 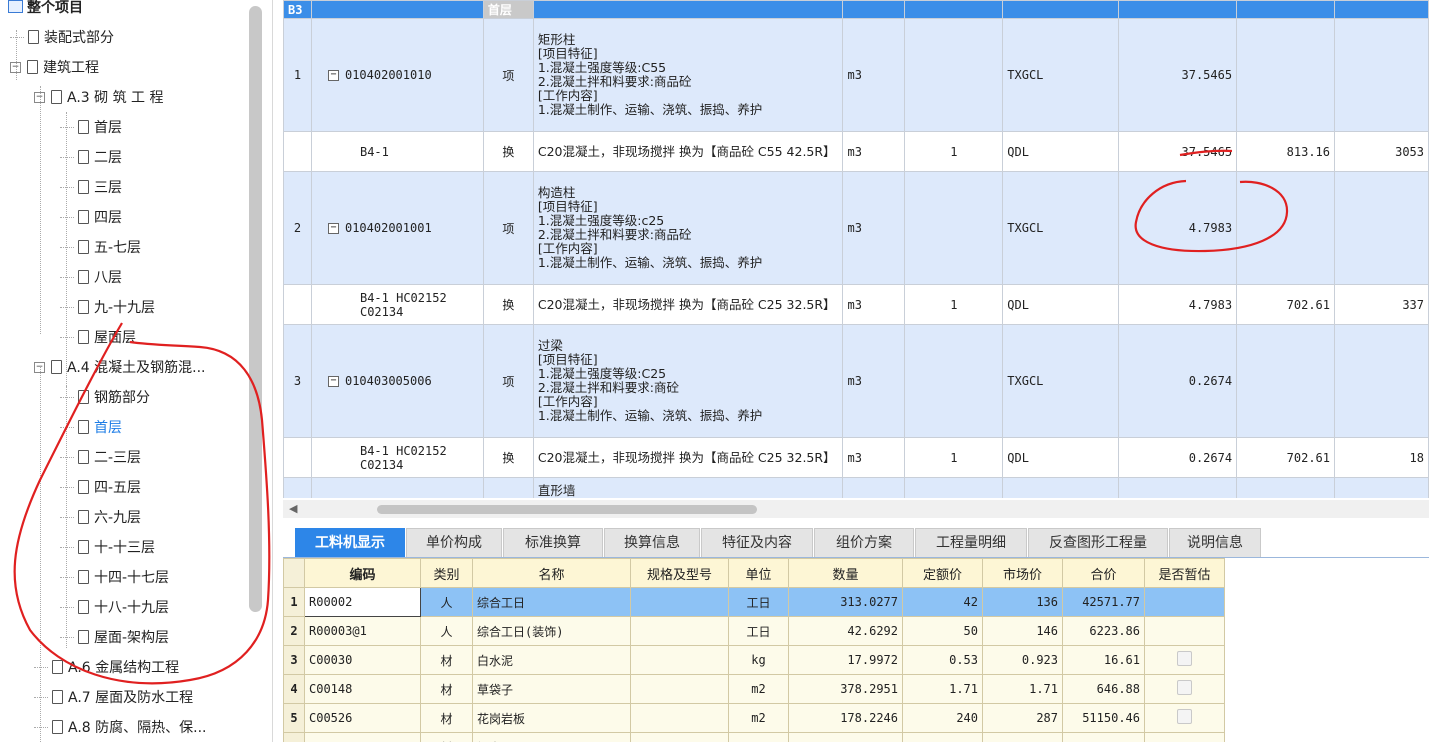 I want to click on tab-5: 特征及内容, so click(x=757, y=542).